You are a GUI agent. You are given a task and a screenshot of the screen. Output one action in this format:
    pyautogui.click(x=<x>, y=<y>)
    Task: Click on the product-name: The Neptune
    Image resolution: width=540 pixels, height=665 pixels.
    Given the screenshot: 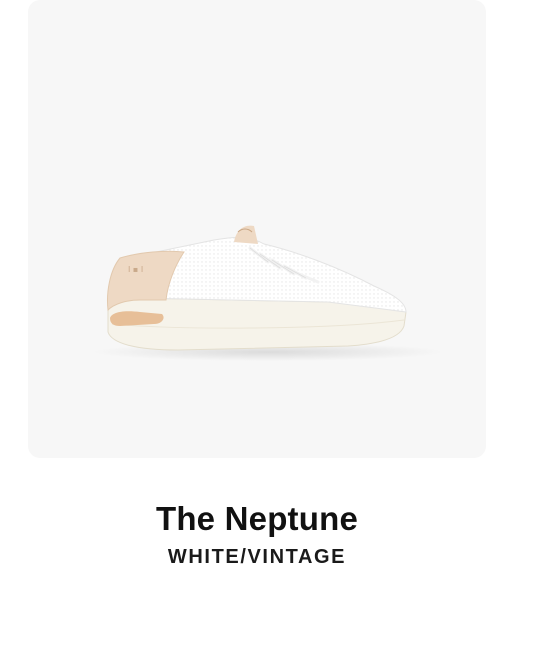 What is the action you would take?
    pyautogui.click(x=257, y=519)
    